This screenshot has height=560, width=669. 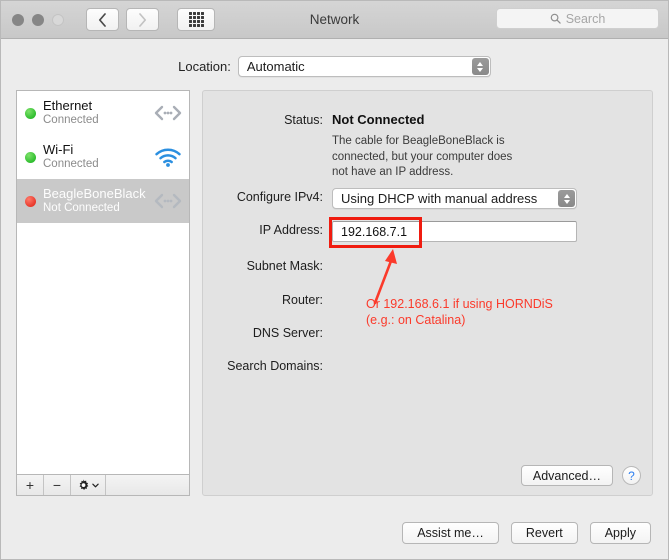 I want to click on gear-icon, so click(x=84, y=484).